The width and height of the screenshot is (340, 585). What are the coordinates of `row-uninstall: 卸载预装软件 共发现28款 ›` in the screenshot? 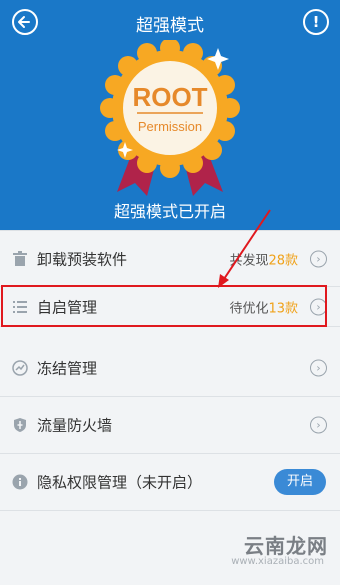 It's located at (170, 258).